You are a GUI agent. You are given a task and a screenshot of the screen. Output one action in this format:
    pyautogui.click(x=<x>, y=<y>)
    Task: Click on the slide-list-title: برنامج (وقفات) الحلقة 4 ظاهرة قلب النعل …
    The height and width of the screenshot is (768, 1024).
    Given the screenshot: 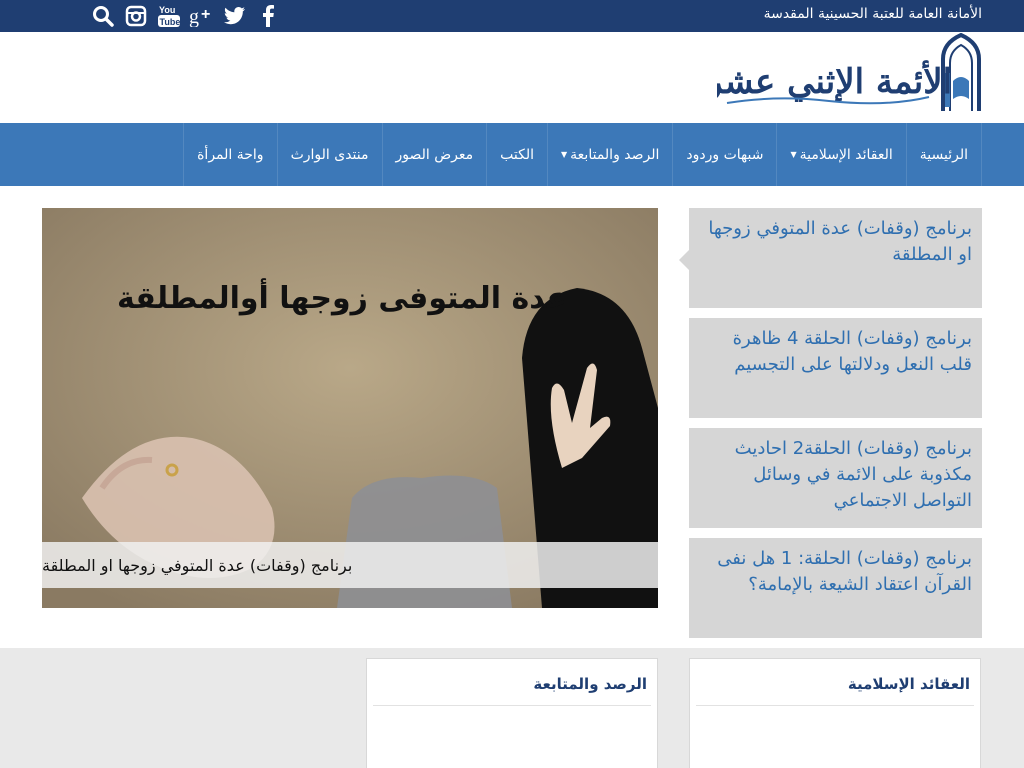 What is the action you would take?
    pyautogui.click(x=852, y=351)
    